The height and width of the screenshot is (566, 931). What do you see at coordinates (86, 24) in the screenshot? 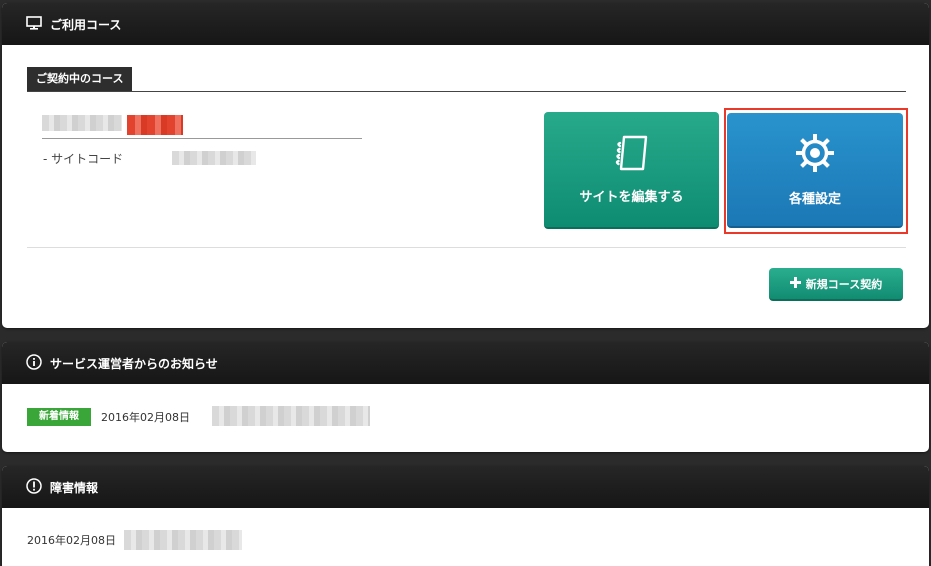
I see `course-panel-title: ご利用コース` at bounding box center [86, 24].